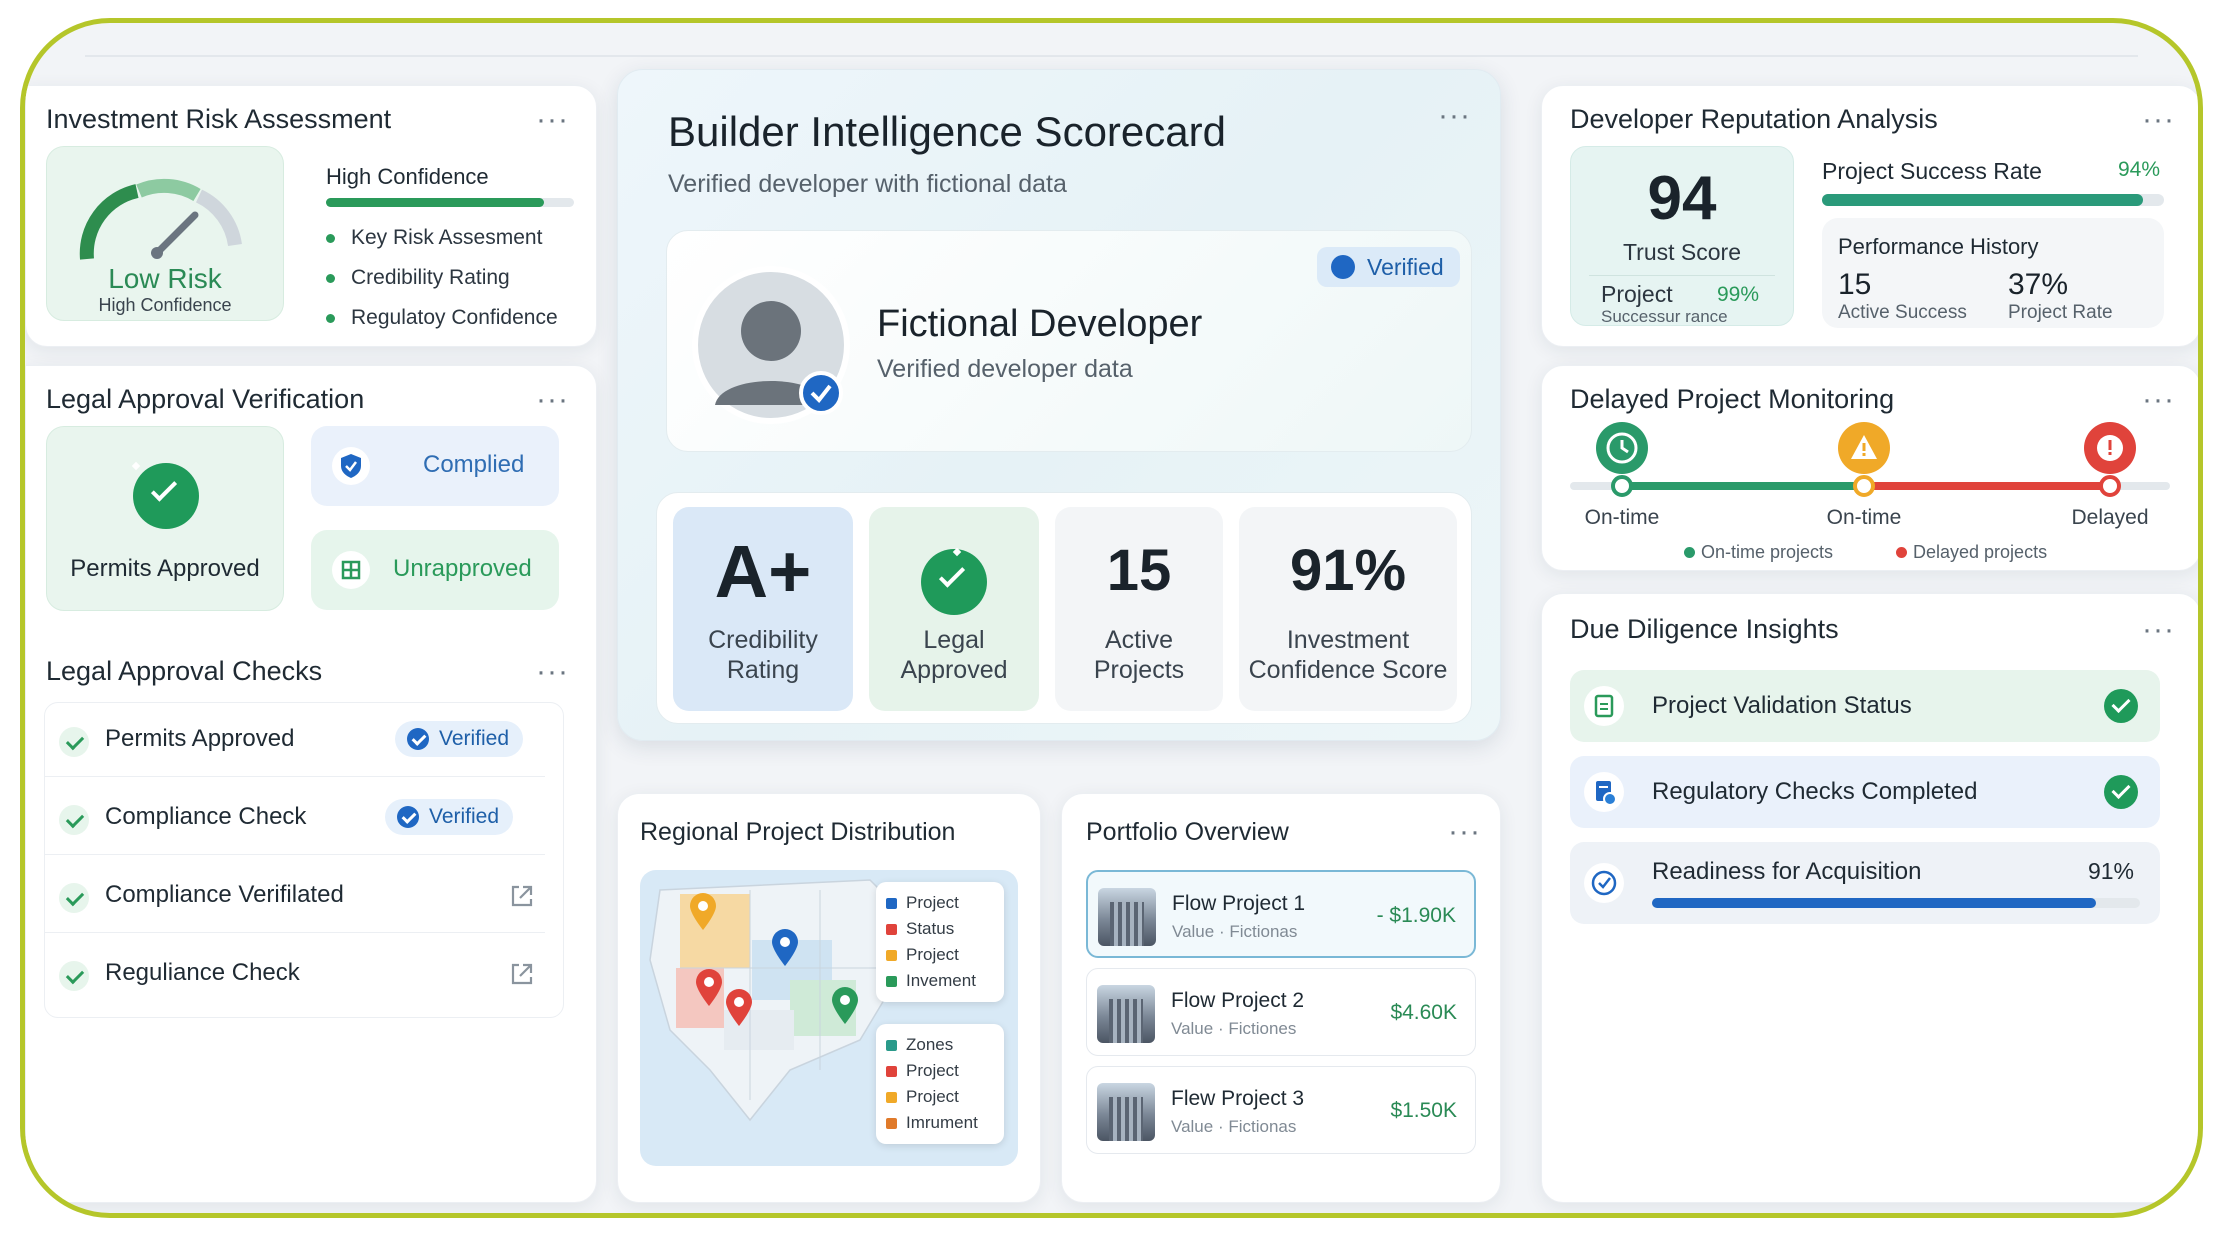 Image resolution: width=2223 pixels, height=1240 pixels. What do you see at coordinates (1864, 448) in the screenshot?
I see `warning-icon` at bounding box center [1864, 448].